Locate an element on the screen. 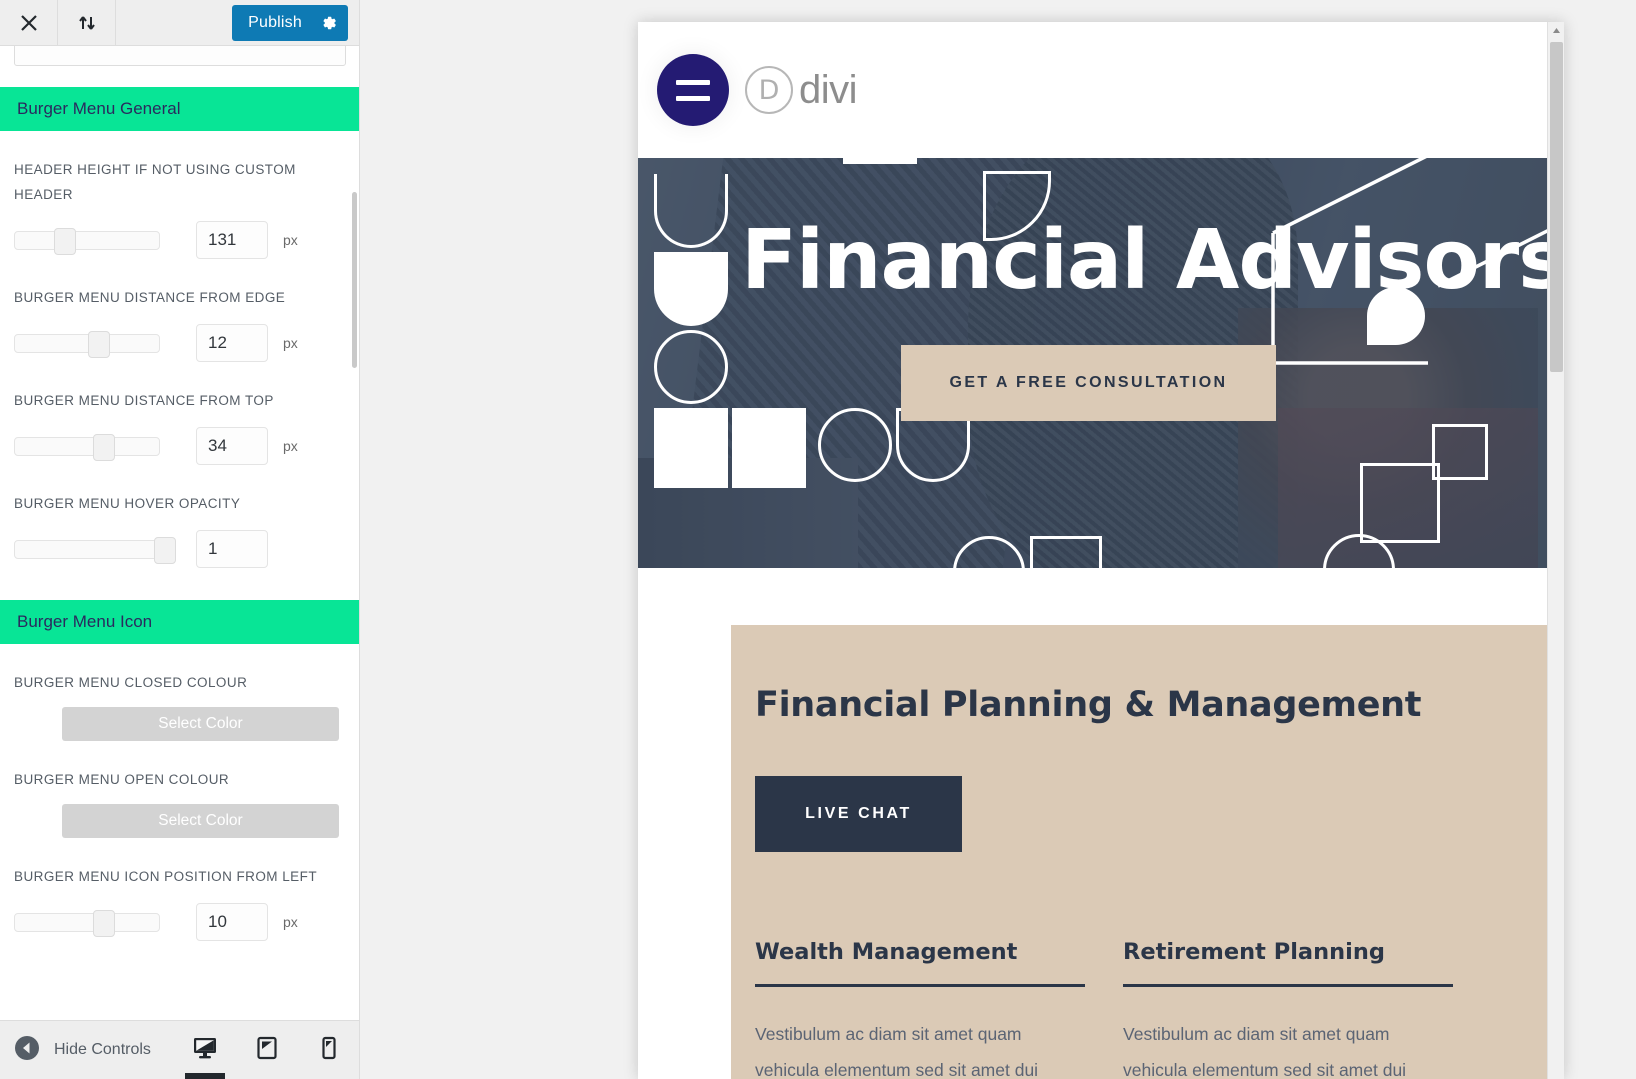  section-header-burger-menu-icon: Burger Menu Icon is located at coordinates (179, 622).